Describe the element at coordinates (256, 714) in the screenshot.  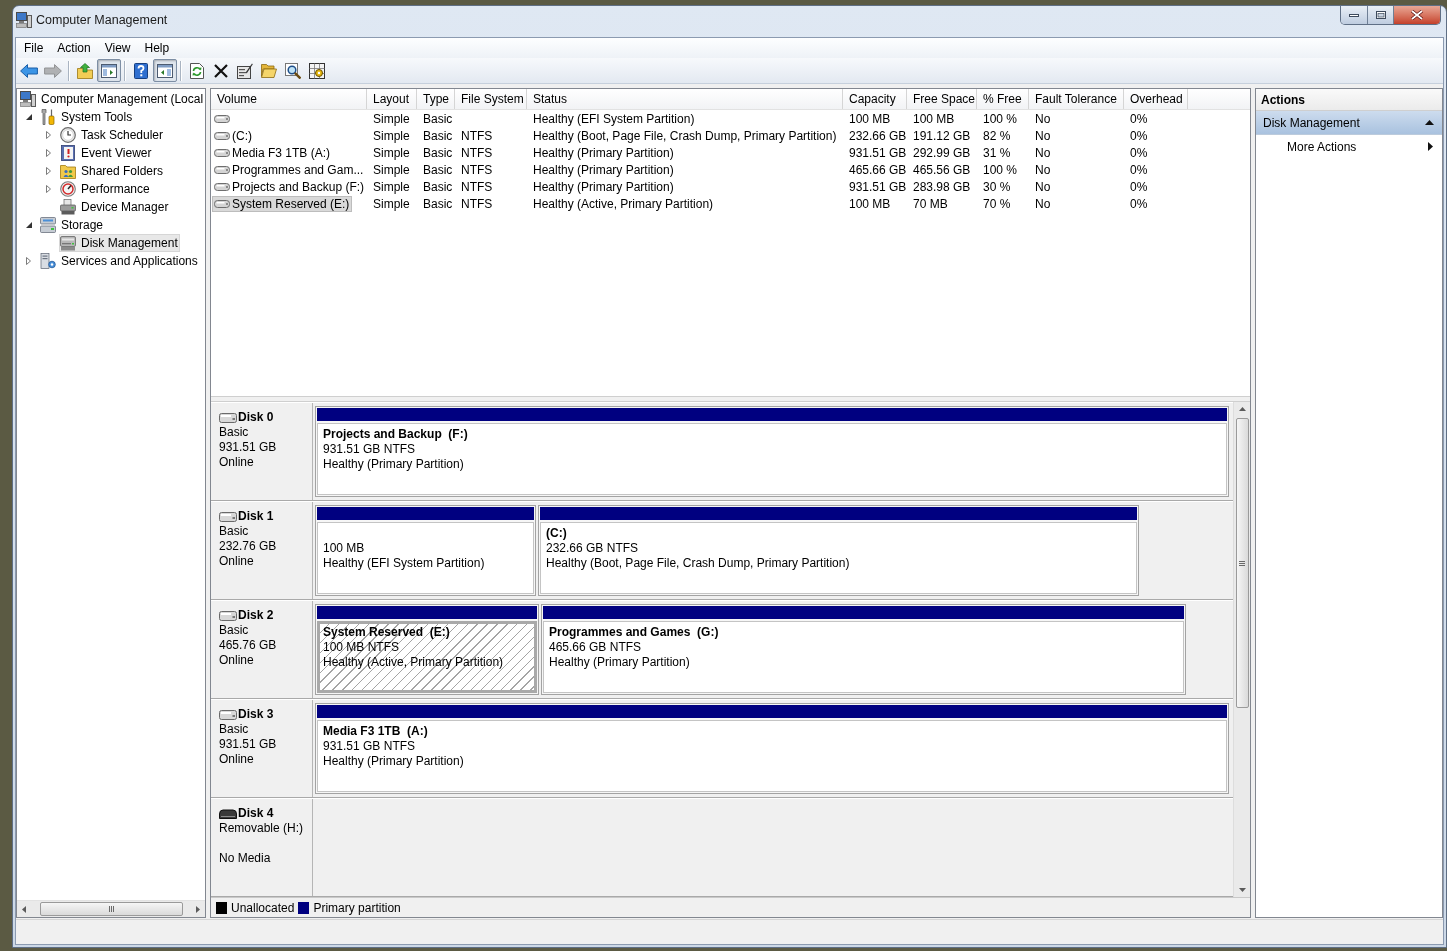
I see `disk-name: Disk 3` at that location.